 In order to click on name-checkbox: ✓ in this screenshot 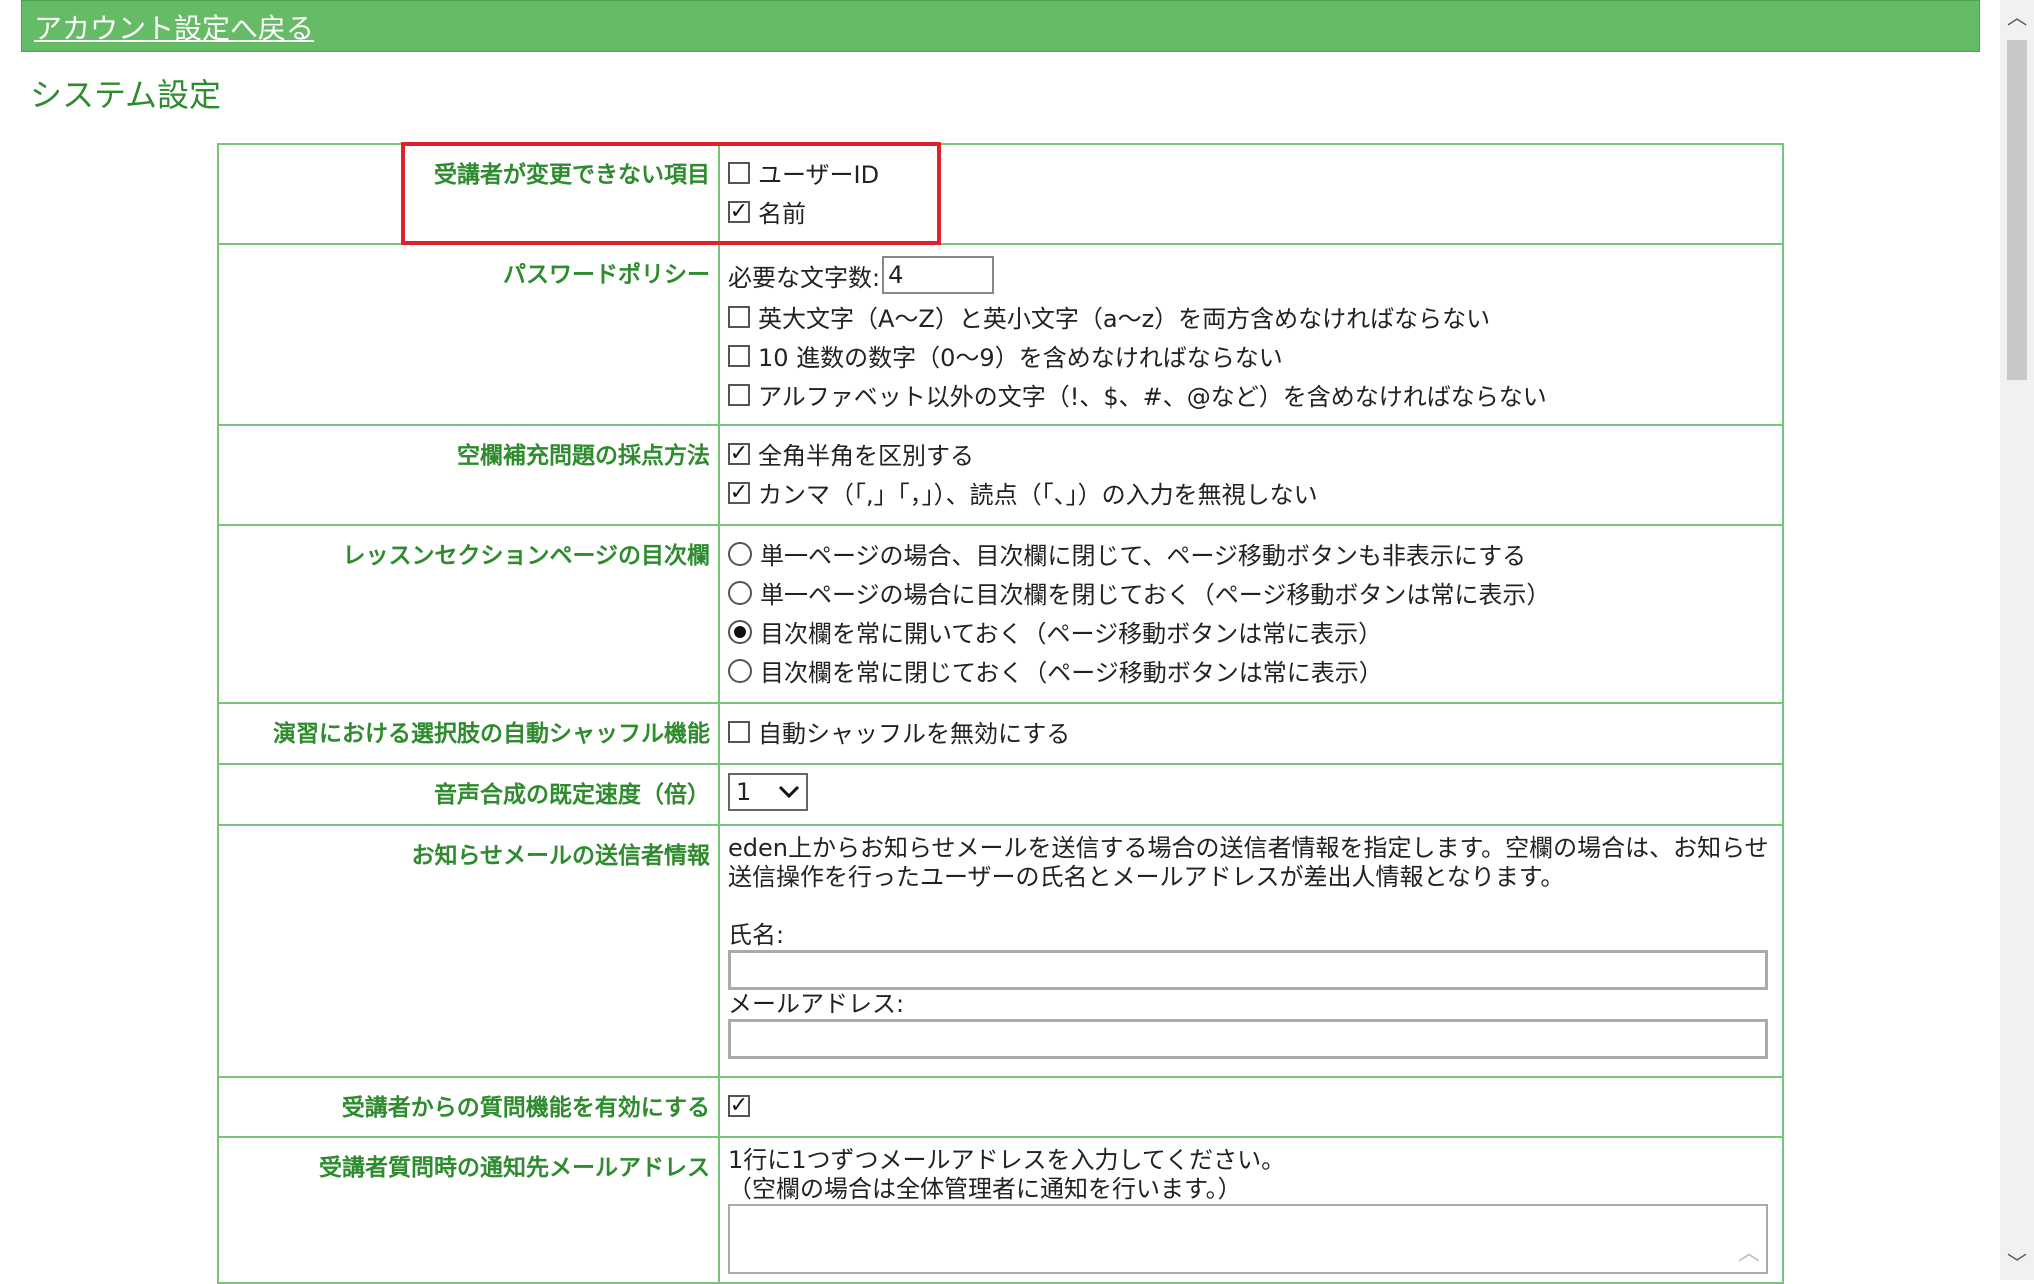, I will do `click(739, 211)`.